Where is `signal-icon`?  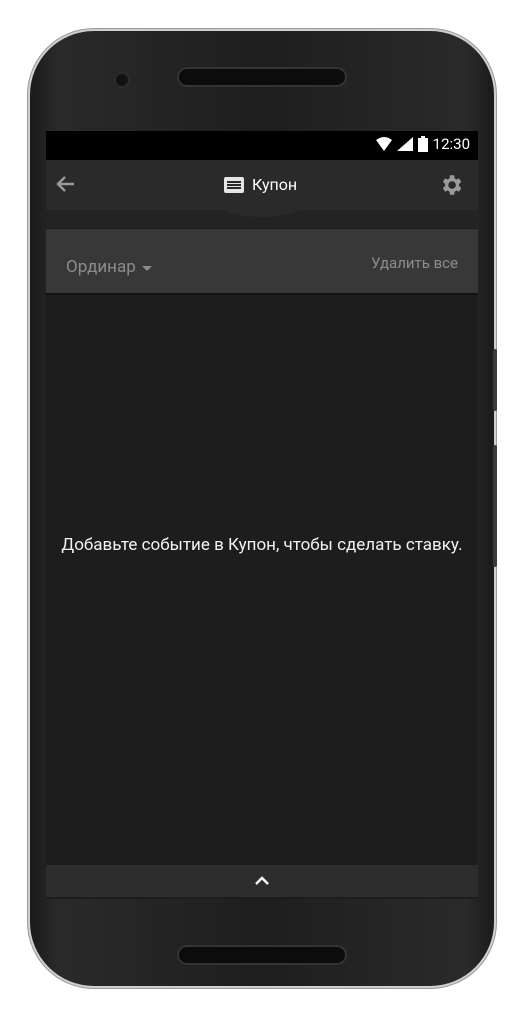
signal-icon is located at coordinates (404, 144).